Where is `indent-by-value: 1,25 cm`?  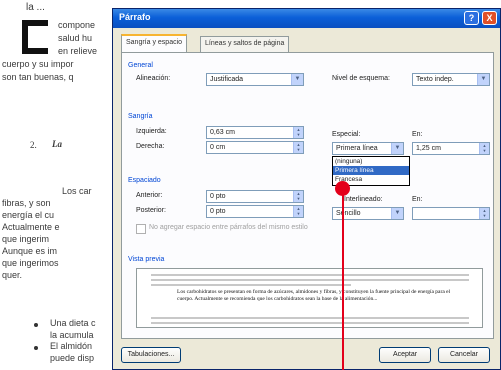
indent-by-value: 1,25 cm is located at coordinates (428, 148).